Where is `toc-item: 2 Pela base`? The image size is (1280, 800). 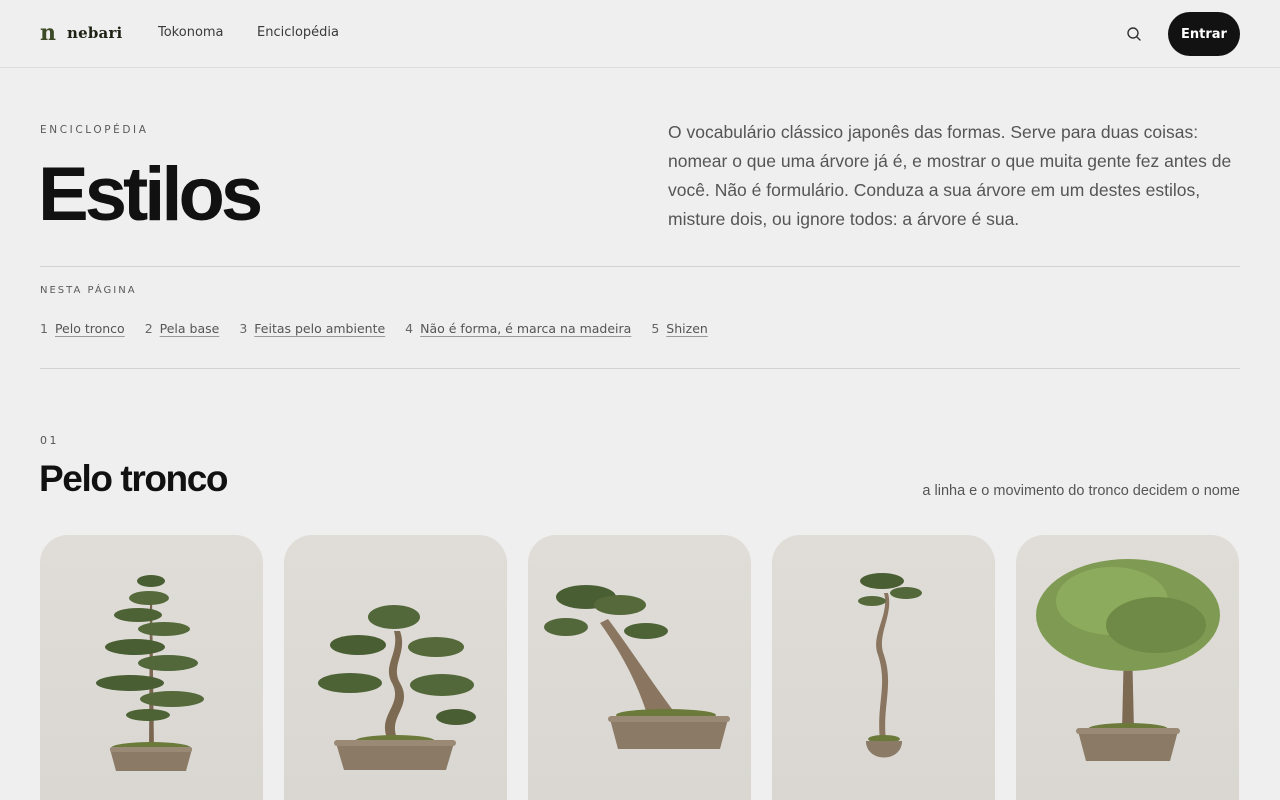 toc-item: 2 Pela base is located at coordinates (182, 328).